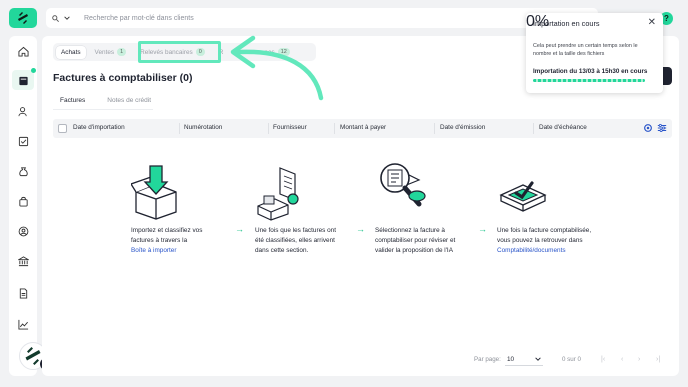  Describe the element at coordinates (33, 70) in the screenshot. I see `notification-dot` at that location.